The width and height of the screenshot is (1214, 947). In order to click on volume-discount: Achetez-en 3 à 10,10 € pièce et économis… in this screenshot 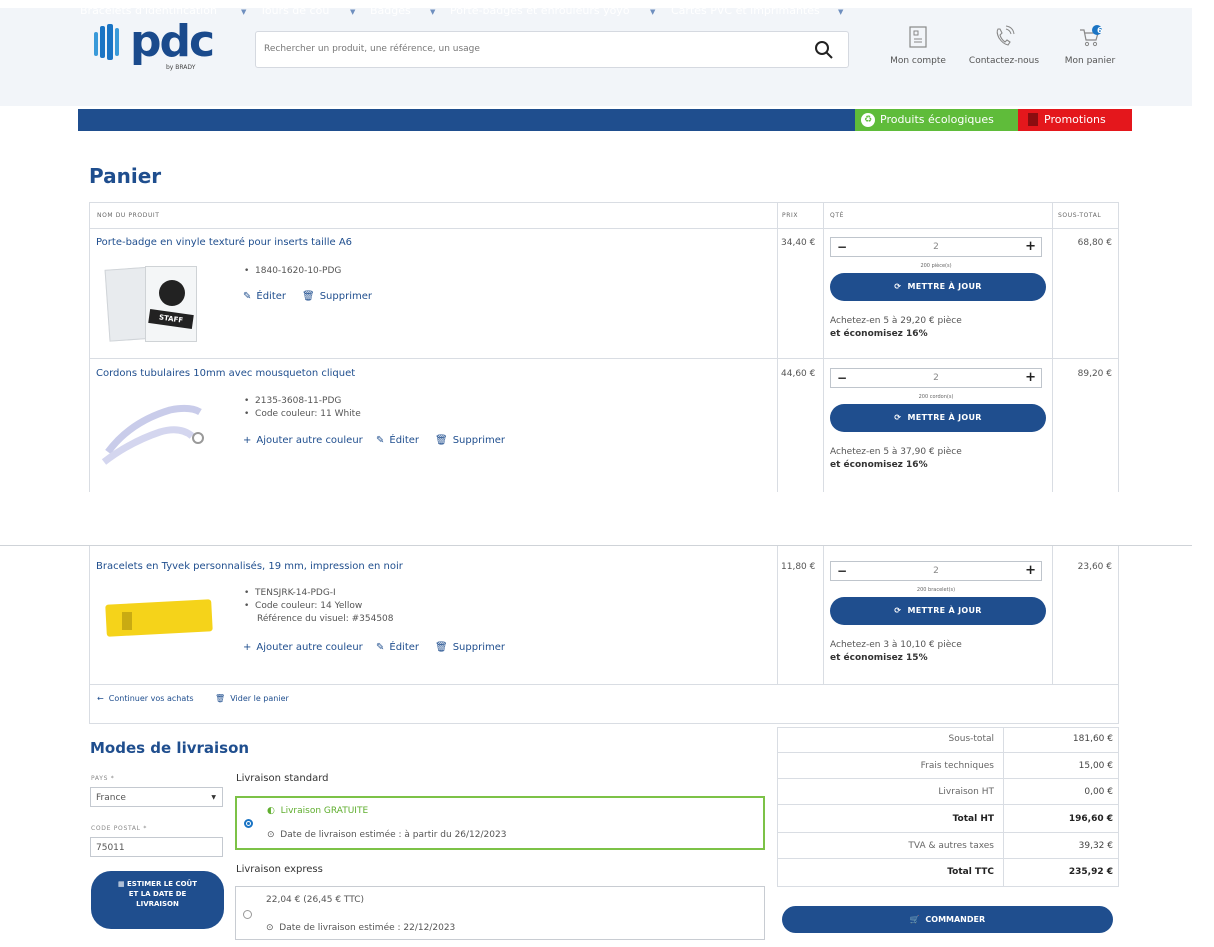, I will do `click(896, 651)`.